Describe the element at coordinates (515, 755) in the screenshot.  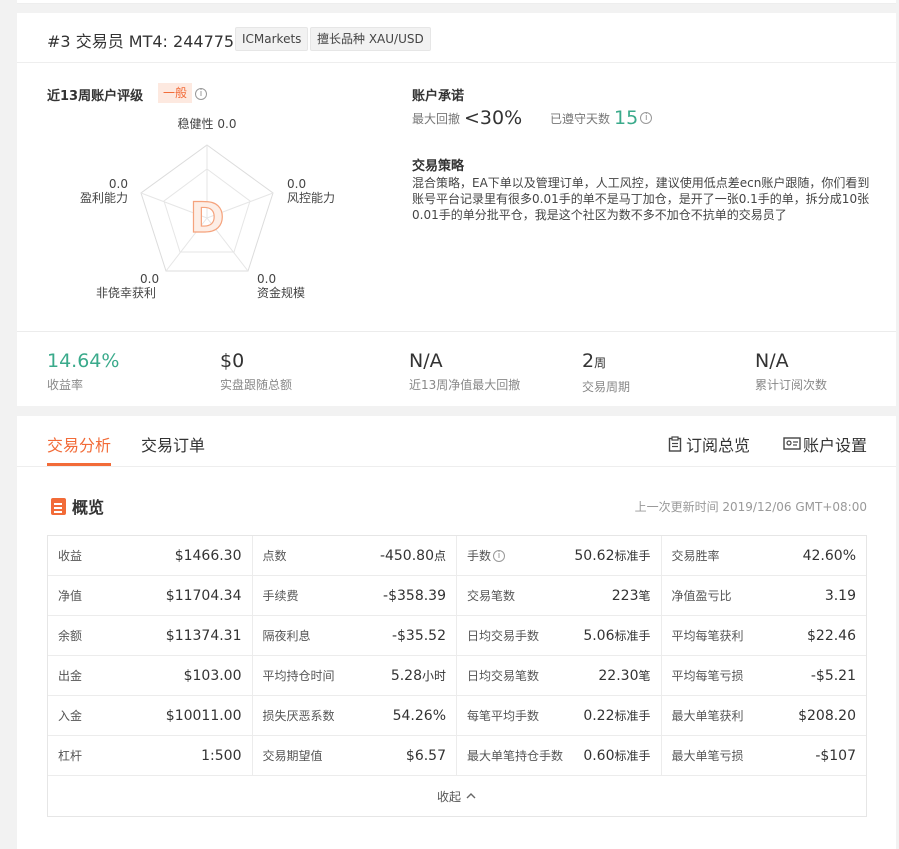
I see `metric-label: 最大单笔持仓手数` at that location.